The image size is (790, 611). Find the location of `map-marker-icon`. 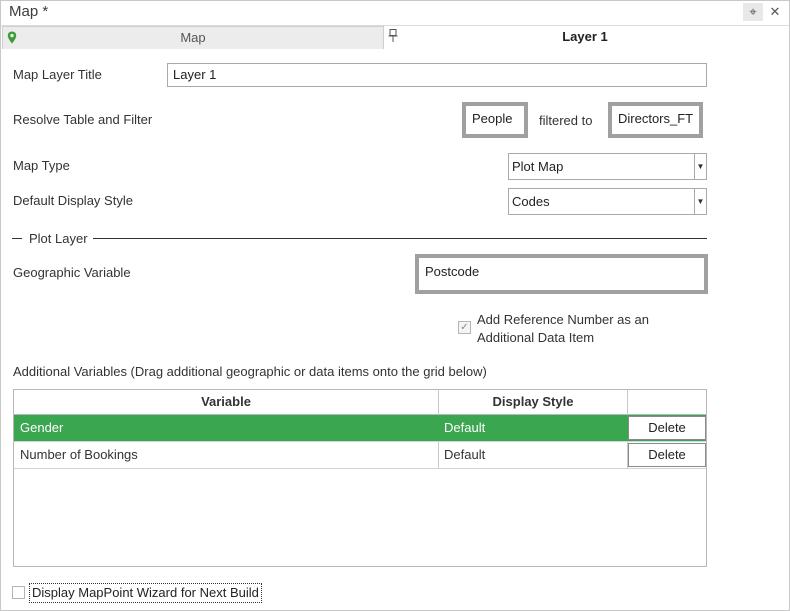

map-marker-icon is located at coordinates (12, 39).